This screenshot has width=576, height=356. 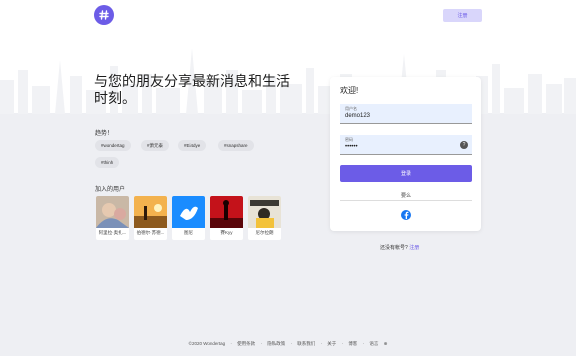 I want to click on facebook-glyph-icon, so click(x=406, y=215).